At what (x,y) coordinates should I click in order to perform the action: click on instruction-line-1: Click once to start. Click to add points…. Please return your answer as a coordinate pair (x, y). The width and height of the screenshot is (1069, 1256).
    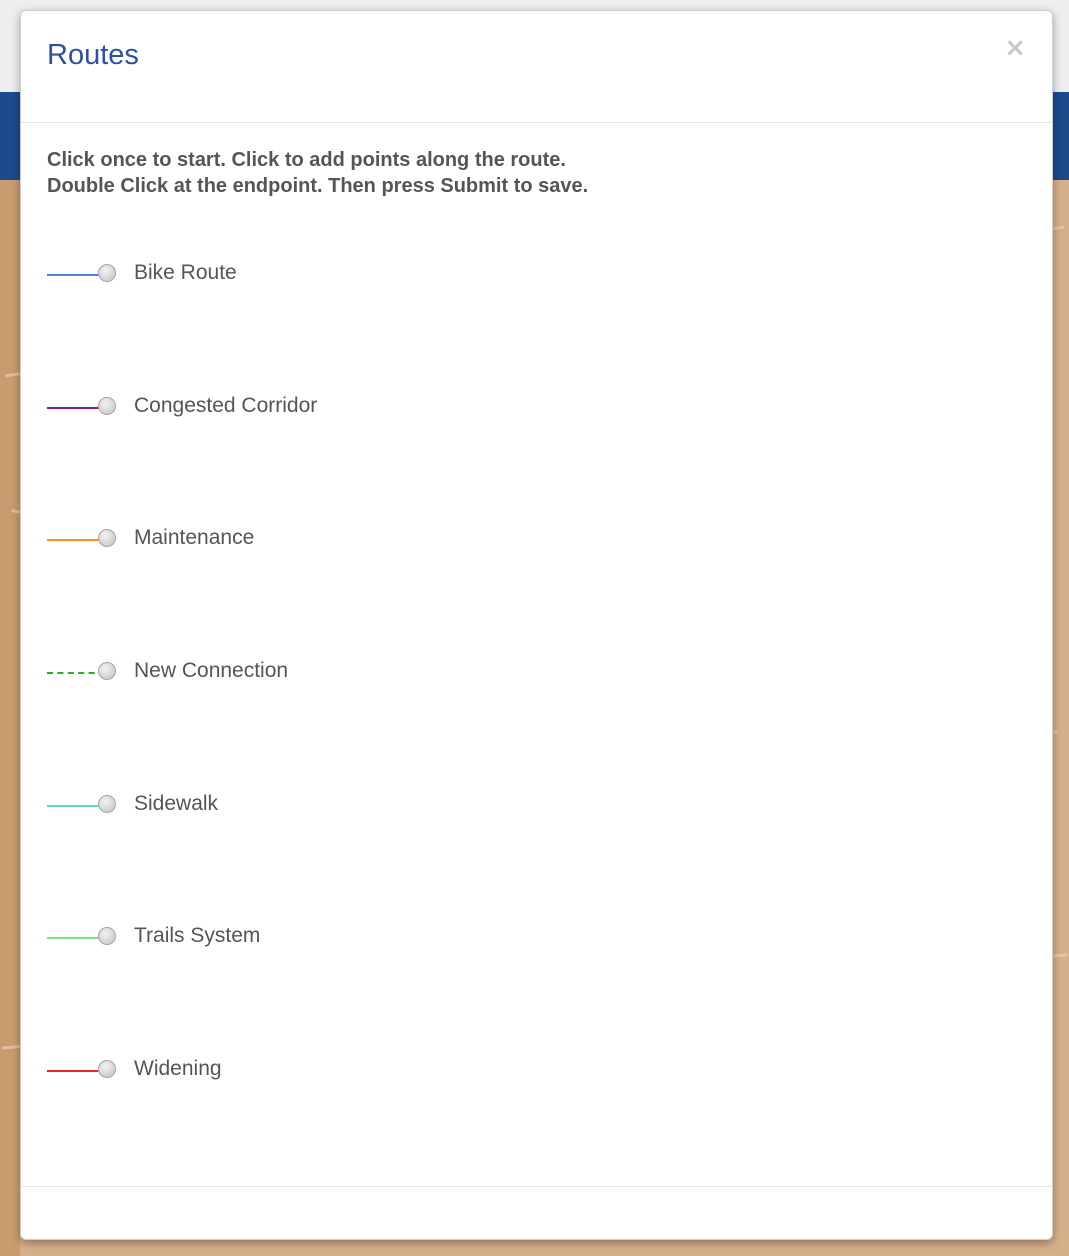
    Looking at the image, I should click on (306, 160).